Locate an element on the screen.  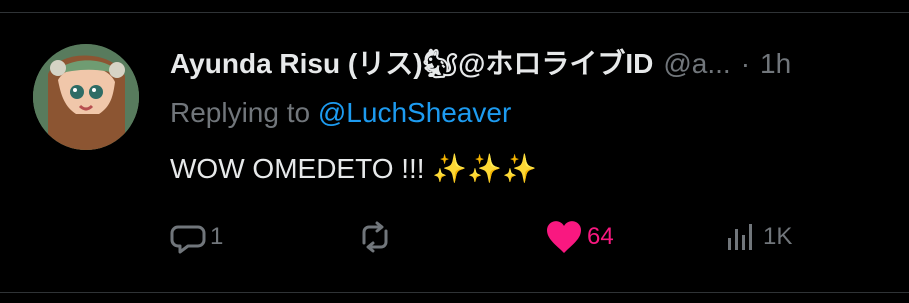
repost-arrows-icon is located at coordinates (375, 237).